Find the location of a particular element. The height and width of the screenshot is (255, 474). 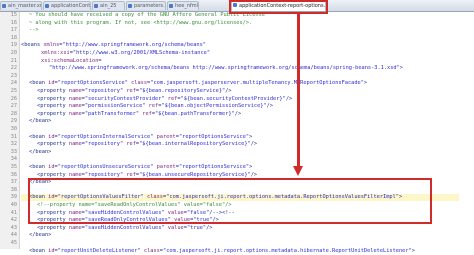

editor-tab: applicationContext.xml is located at coordinates (67, 5).